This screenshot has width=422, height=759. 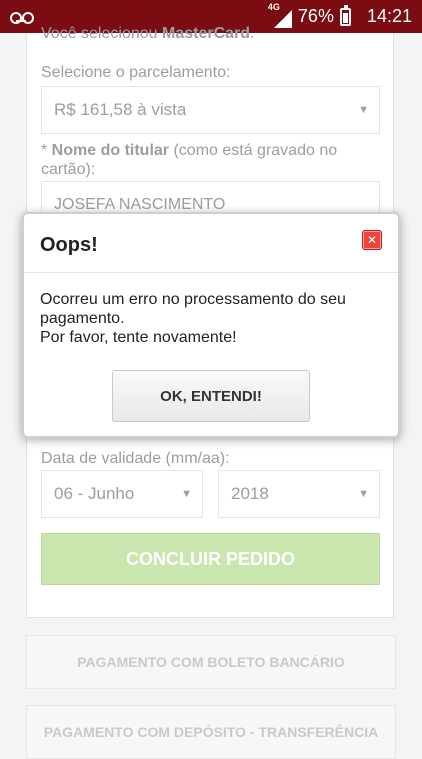 What do you see at coordinates (389, 16) in the screenshot?
I see `clock: 14:21` at bounding box center [389, 16].